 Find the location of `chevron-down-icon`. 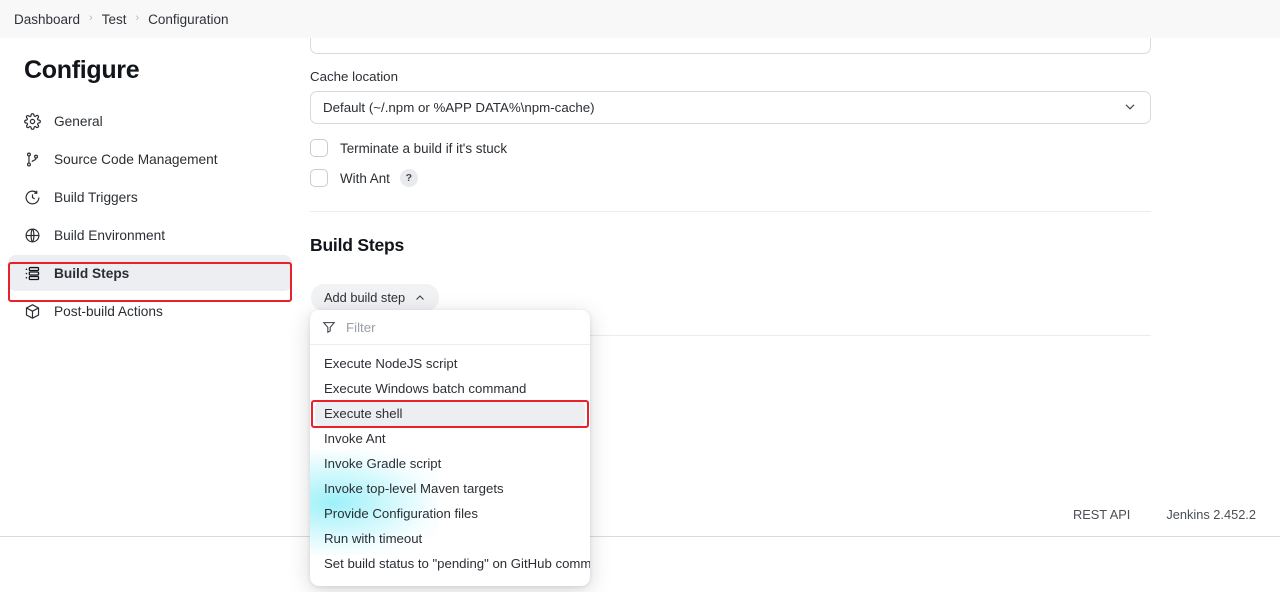

chevron-down-icon is located at coordinates (1130, 107).